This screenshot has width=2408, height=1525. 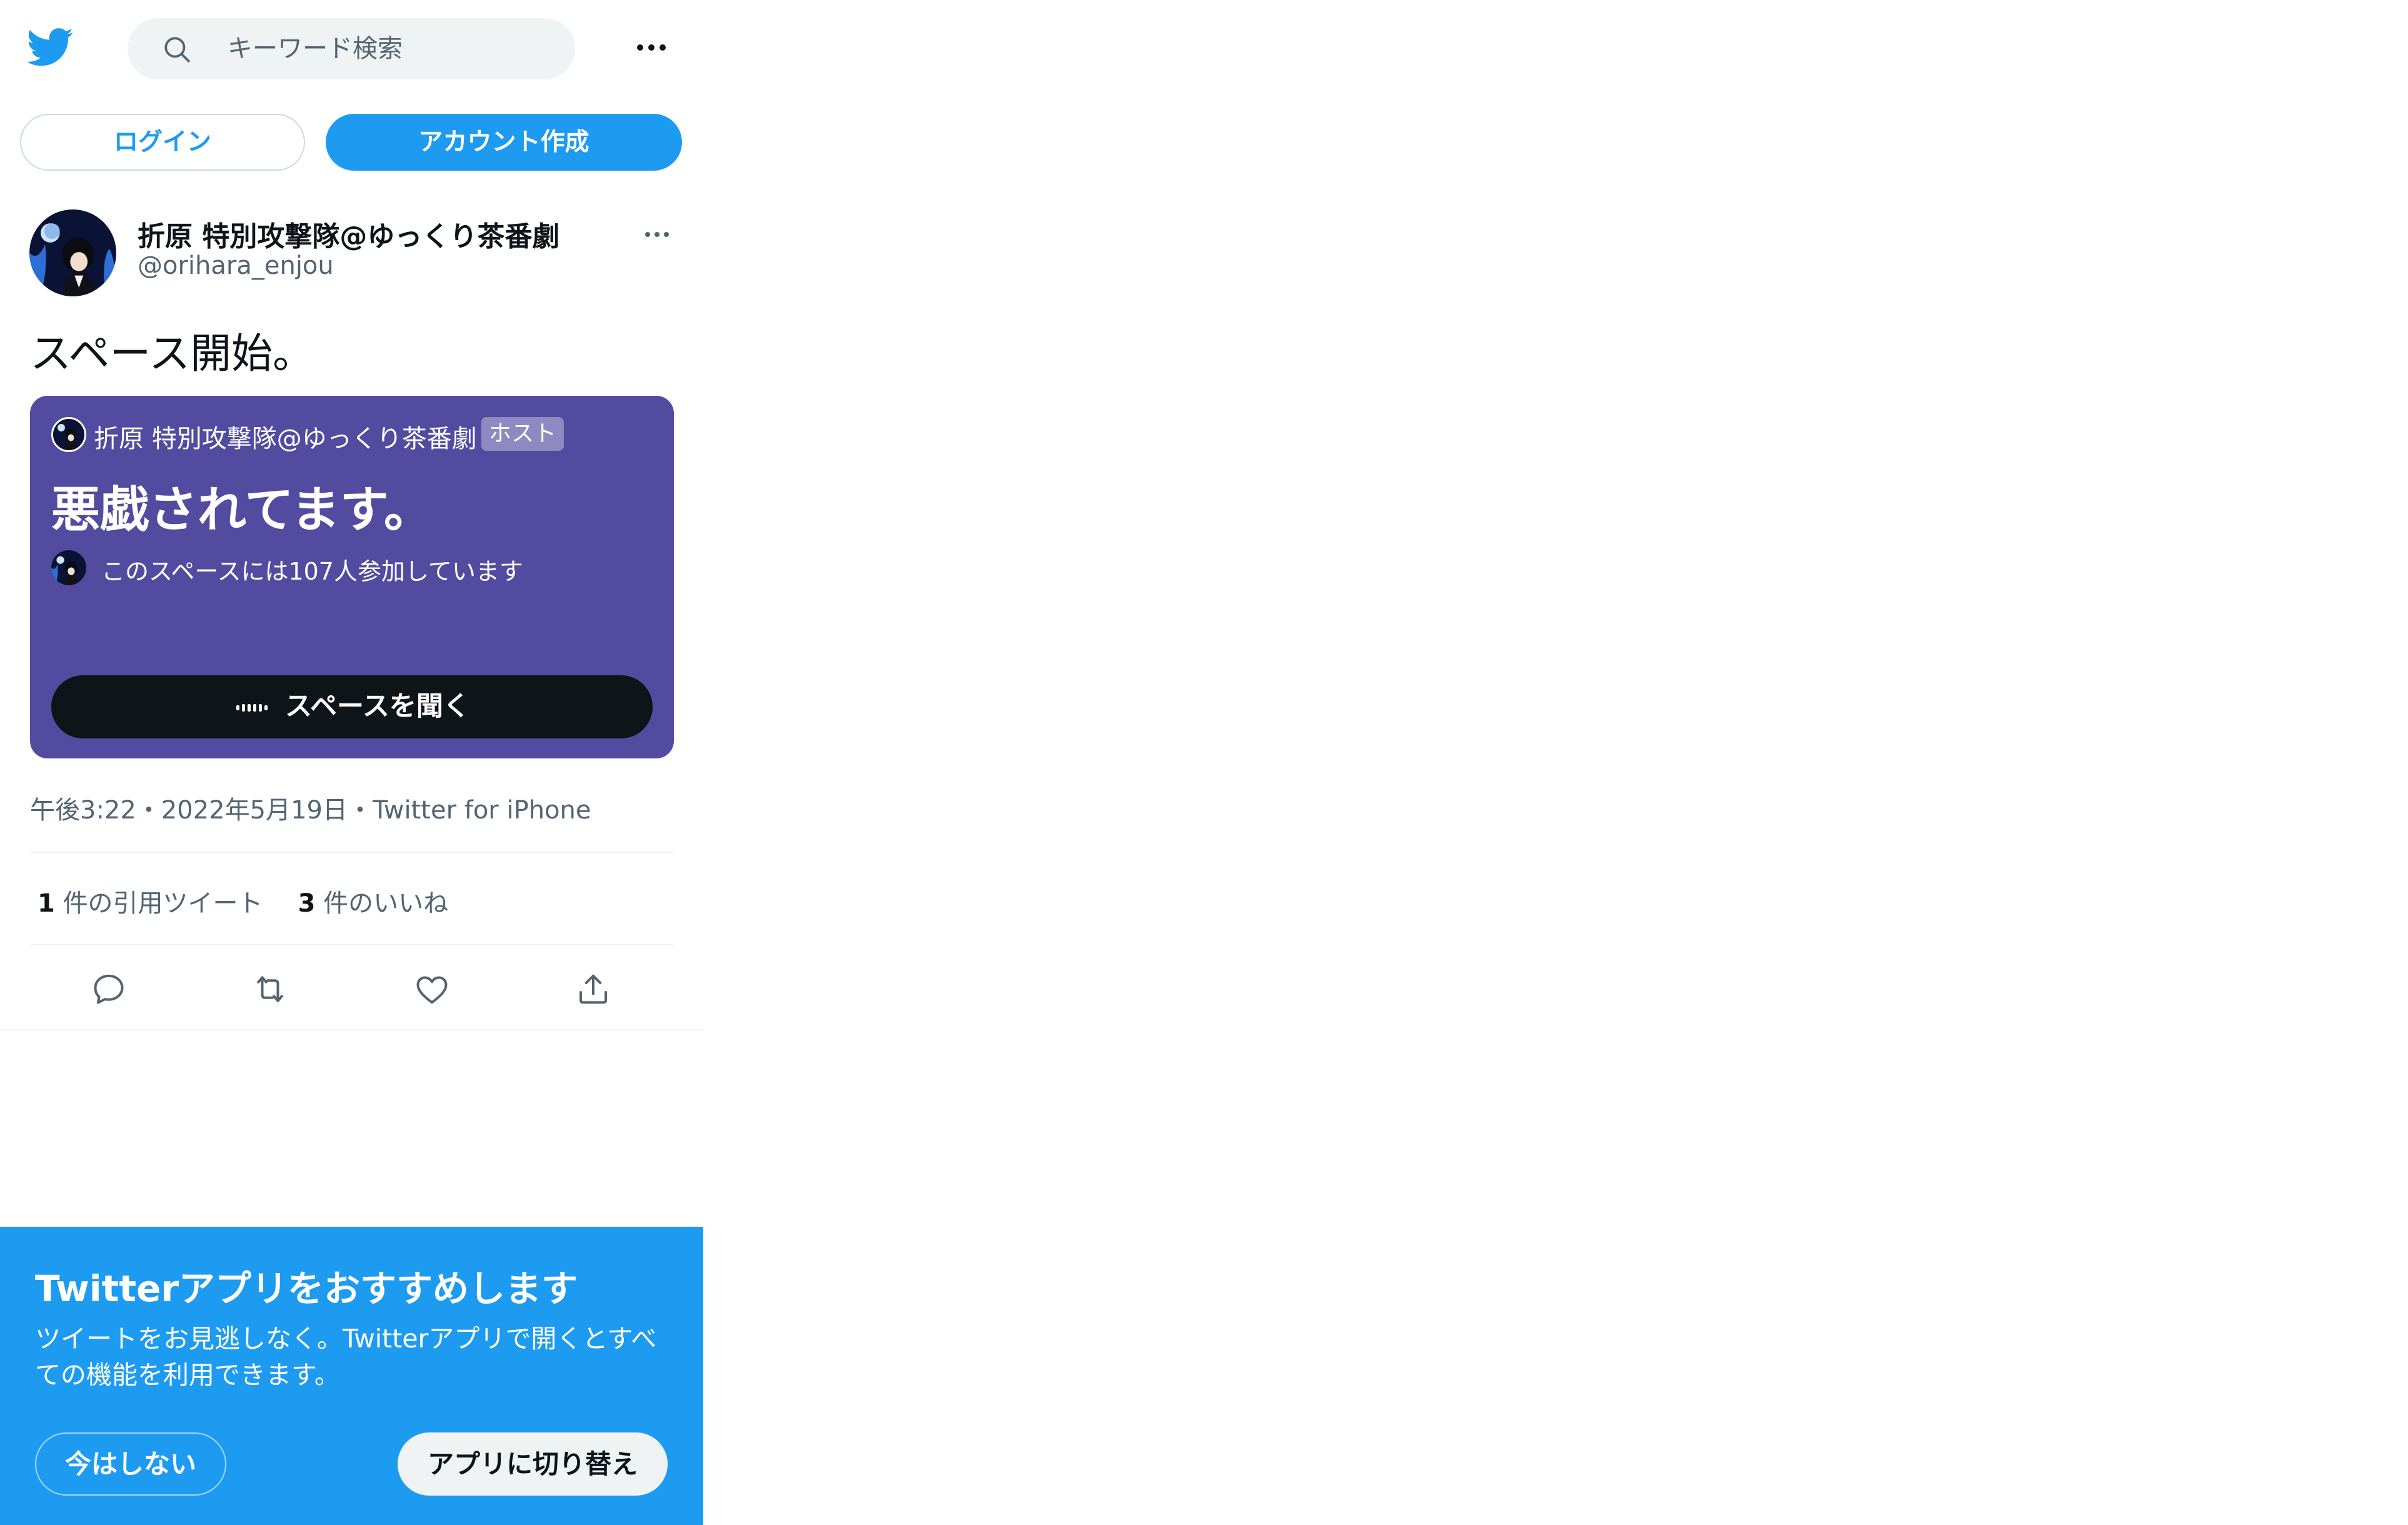 What do you see at coordinates (306, 1288) in the screenshot?
I see `banner-title: Twitterアプリをおすすめします` at bounding box center [306, 1288].